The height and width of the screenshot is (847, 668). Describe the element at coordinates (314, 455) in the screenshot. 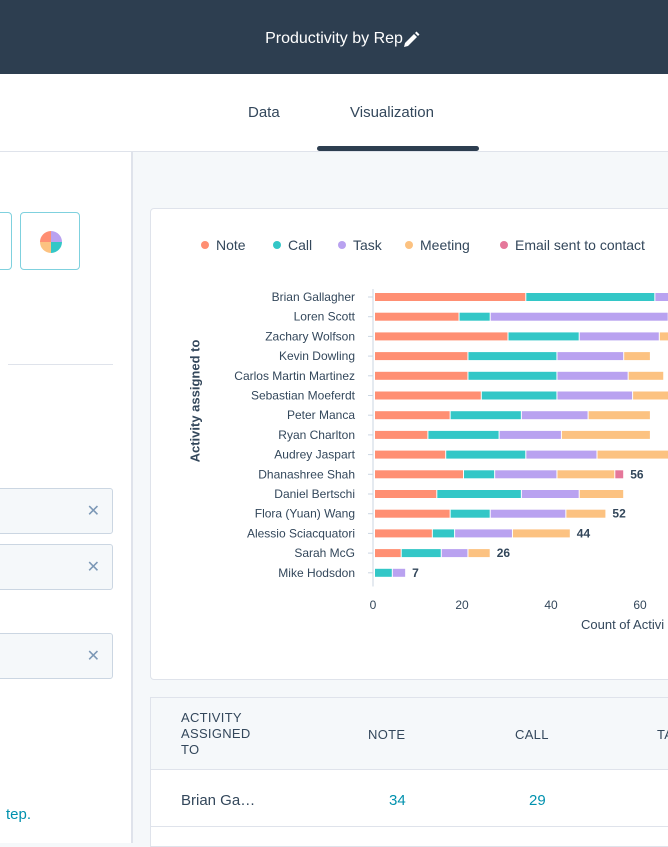

I see `category-label: Audrey Jaspart` at that location.